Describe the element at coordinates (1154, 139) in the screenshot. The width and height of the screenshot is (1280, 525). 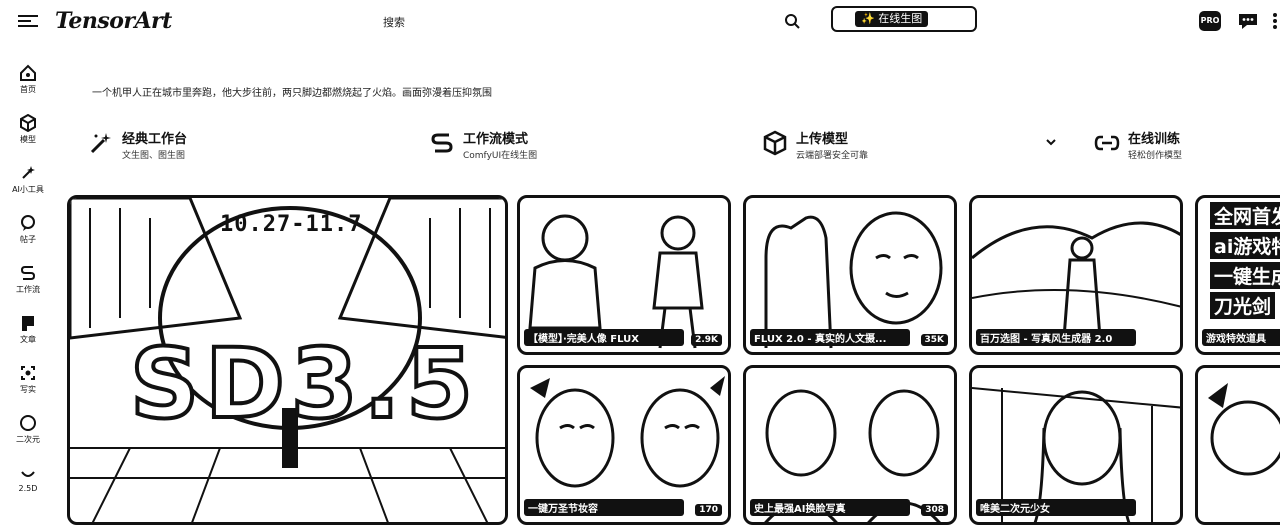
I see `tool-title: 在线训练` at that location.